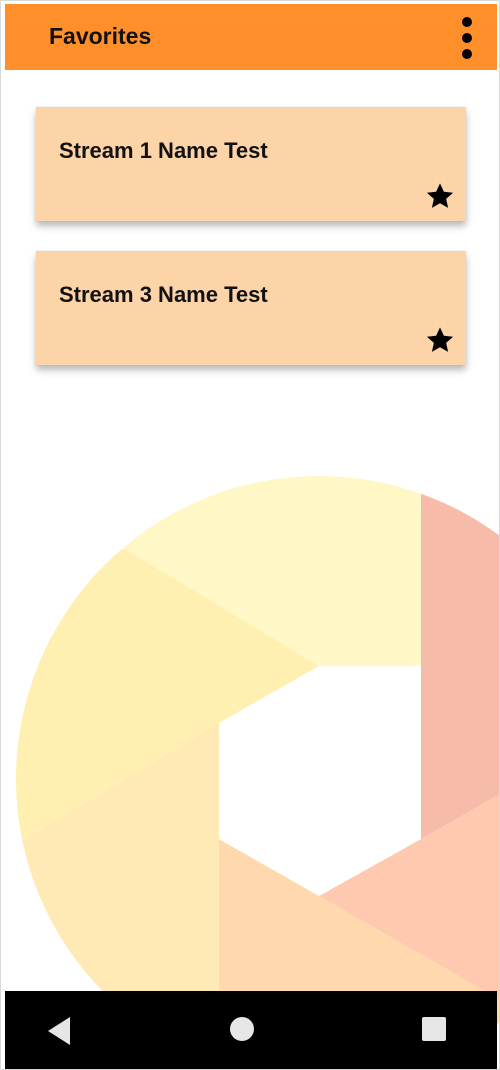 This screenshot has height=1070, width=500. I want to click on system-navigation-bar, so click(251, 1030).